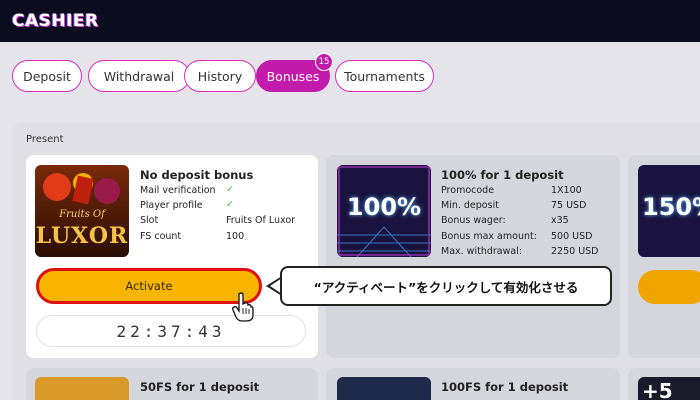 This screenshot has width=700, height=400. I want to click on tab-withdrawal: Withdrawal, so click(139, 76).